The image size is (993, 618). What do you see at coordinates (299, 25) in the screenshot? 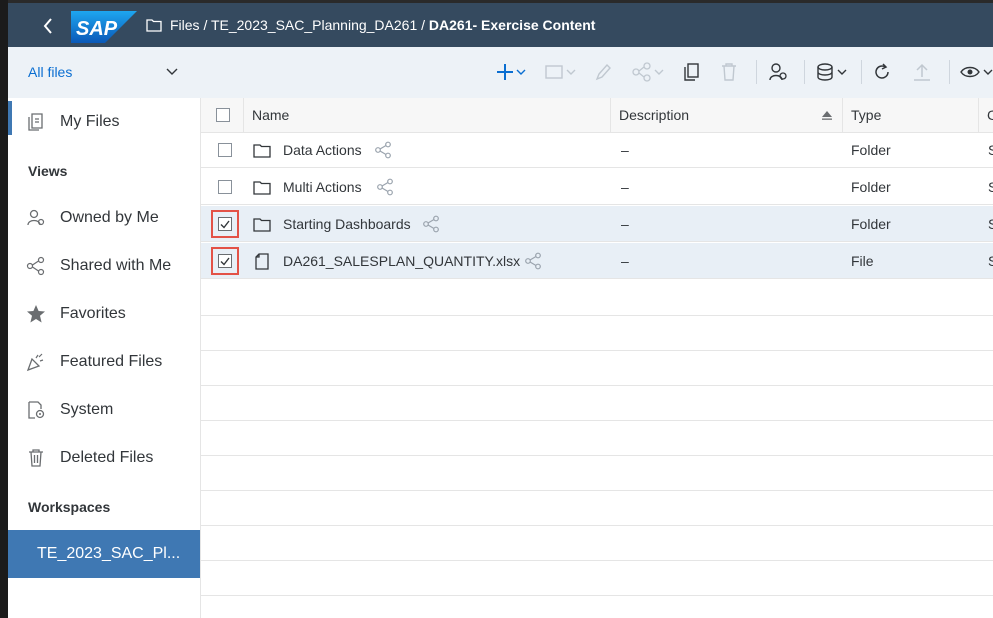
I see `breadcrumb-path: Files / TE_2023_SAC_Planning_DA261 /` at bounding box center [299, 25].